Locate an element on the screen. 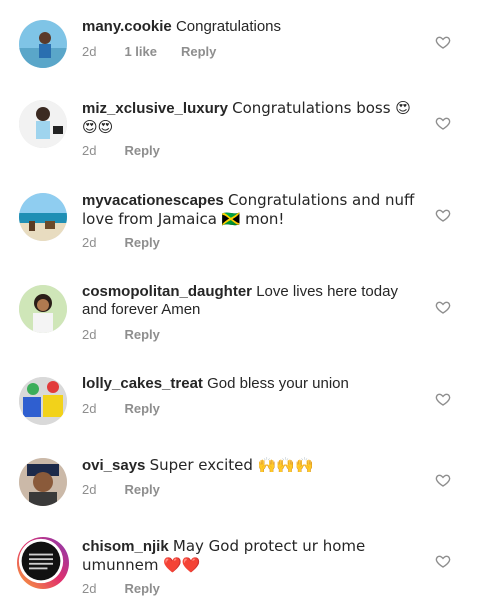 This screenshot has height=613, width=480. comment-meta: 2d 1 like Reply is located at coordinates (149, 51).